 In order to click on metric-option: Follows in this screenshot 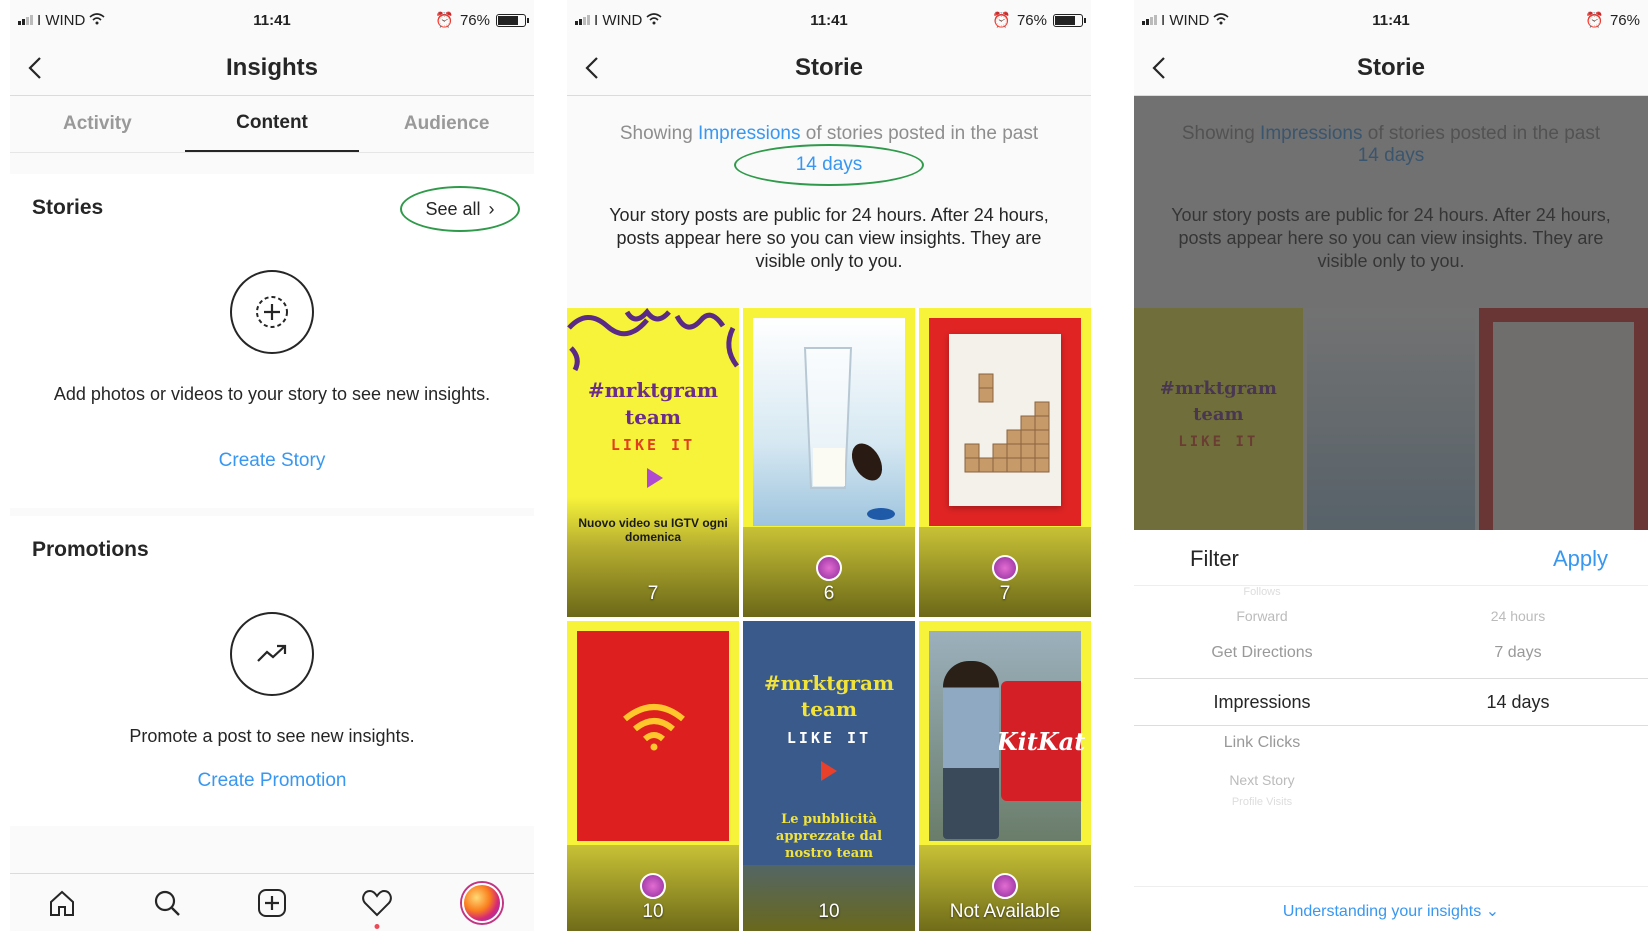, I will do `click(1262, 592)`.